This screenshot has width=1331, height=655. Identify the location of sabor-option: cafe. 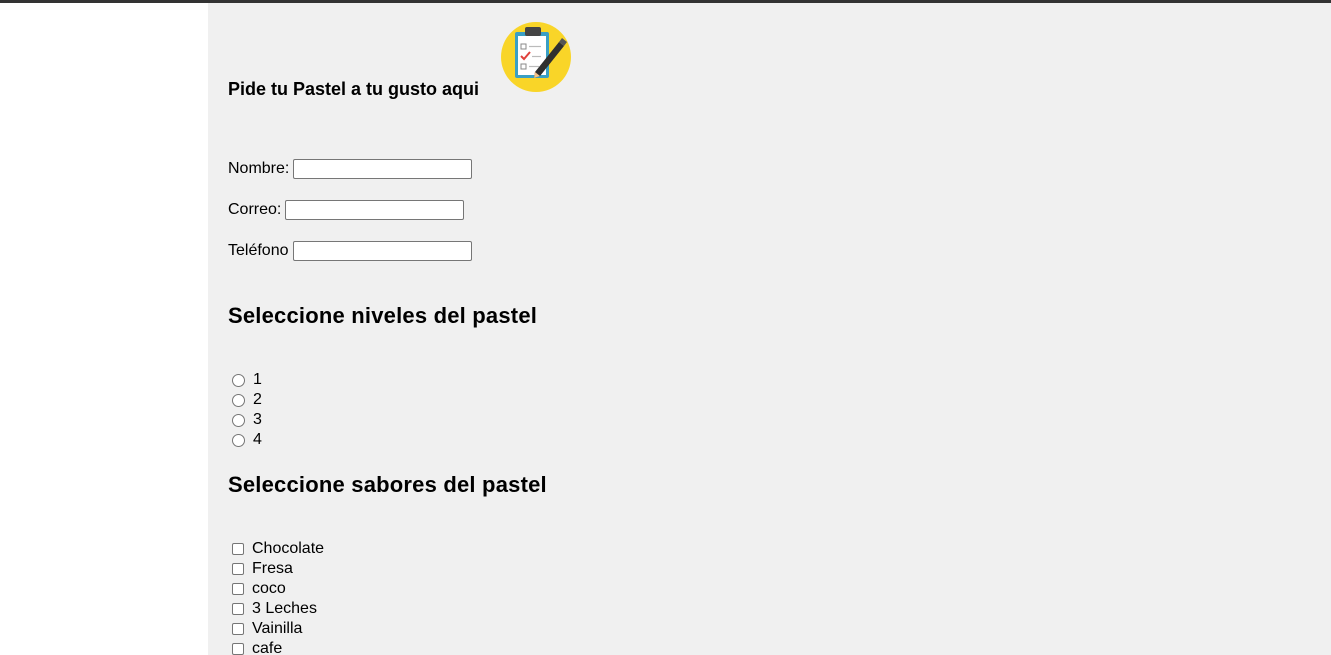
(278, 647).